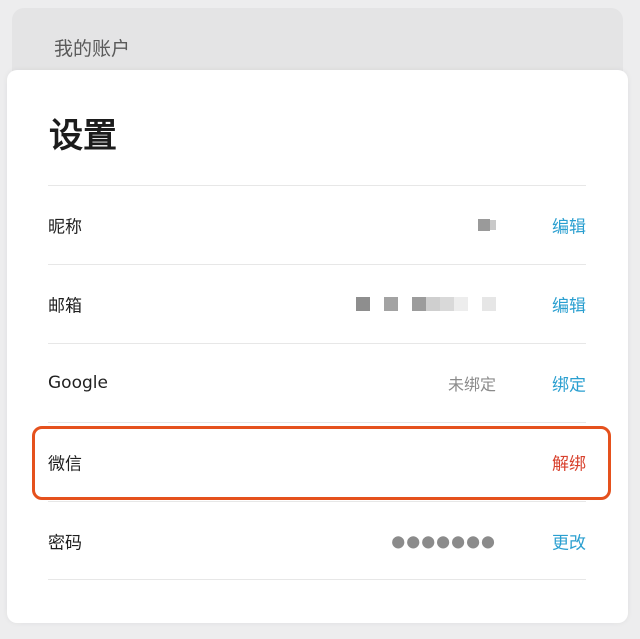  Describe the element at coordinates (569, 304) in the screenshot. I see `edit-email-button: 编辑` at that location.